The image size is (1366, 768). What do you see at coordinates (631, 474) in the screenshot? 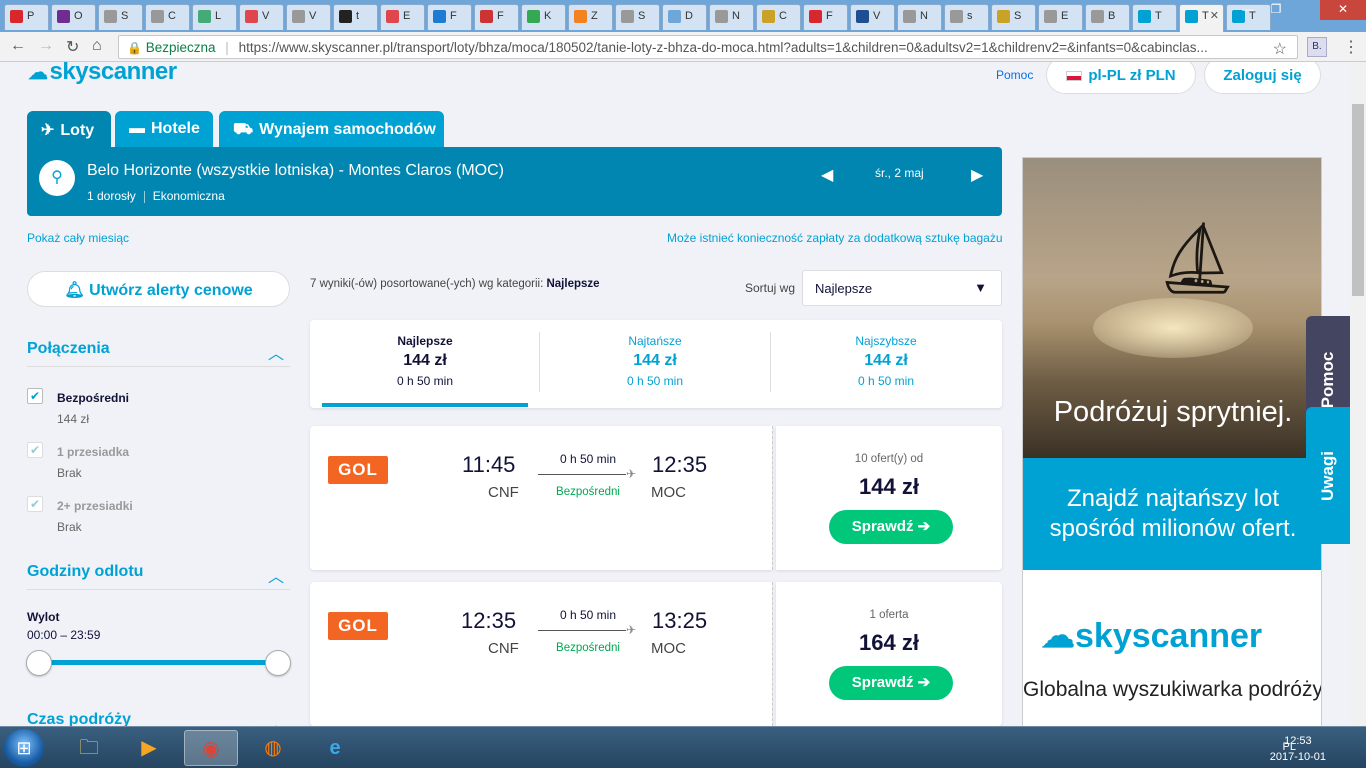
I see `plane-icon: ✈` at bounding box center [631, 474].